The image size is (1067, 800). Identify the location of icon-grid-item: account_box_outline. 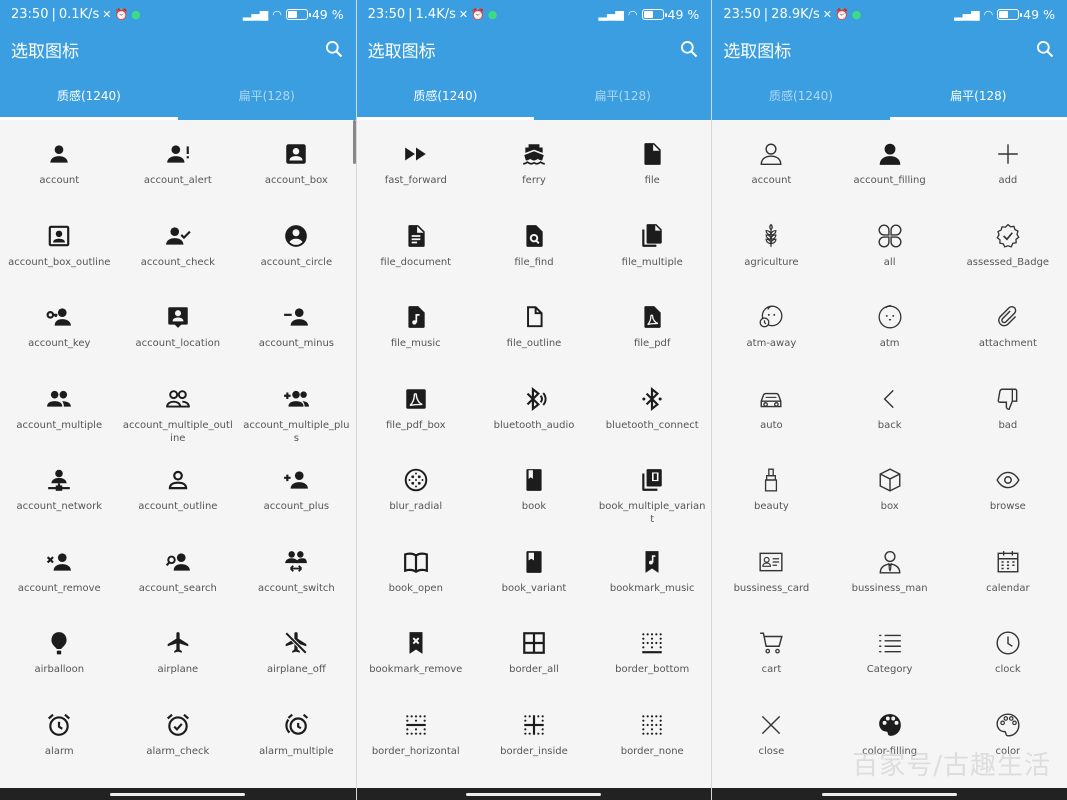
(59, 249).